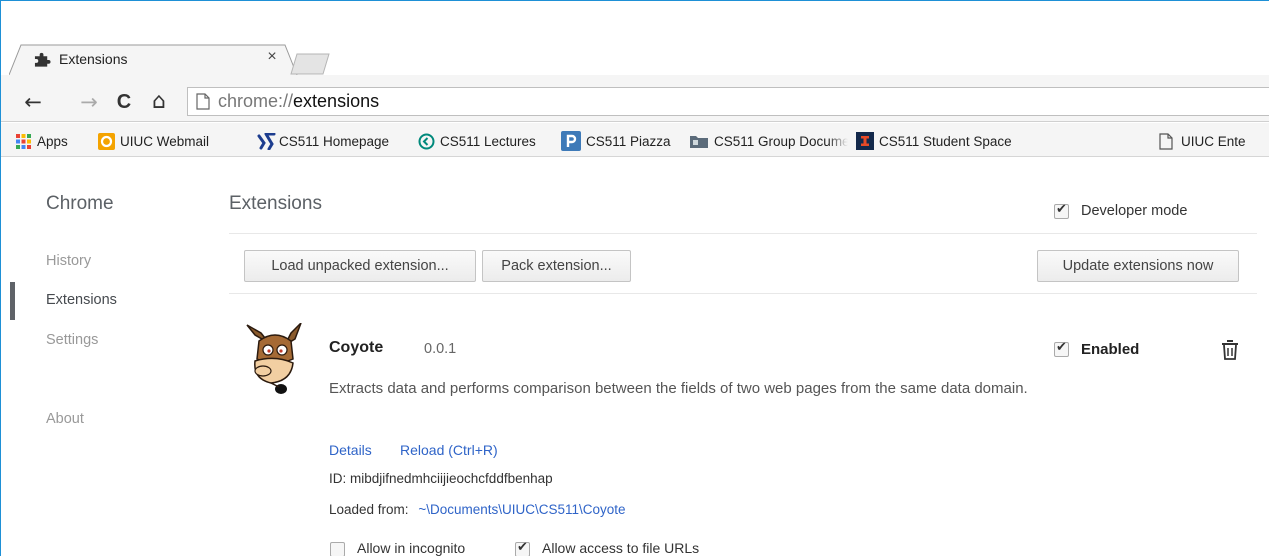 The width and height of the screenshot is (1269, 556). I want to click on new-tab-button, so click(311, 64).